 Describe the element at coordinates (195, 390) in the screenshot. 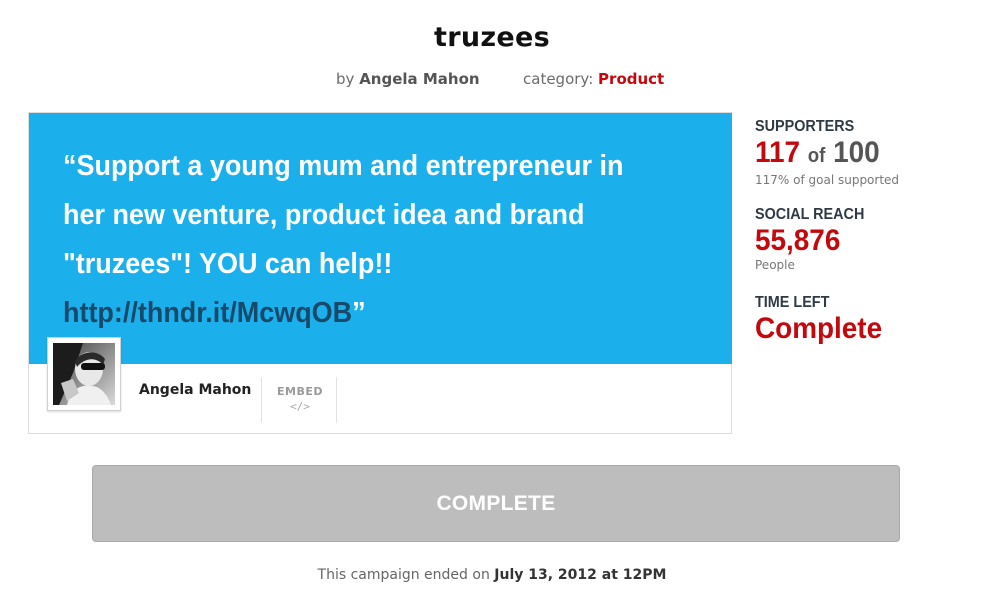

I see `card-author-name: Angela Mahon` at that location.